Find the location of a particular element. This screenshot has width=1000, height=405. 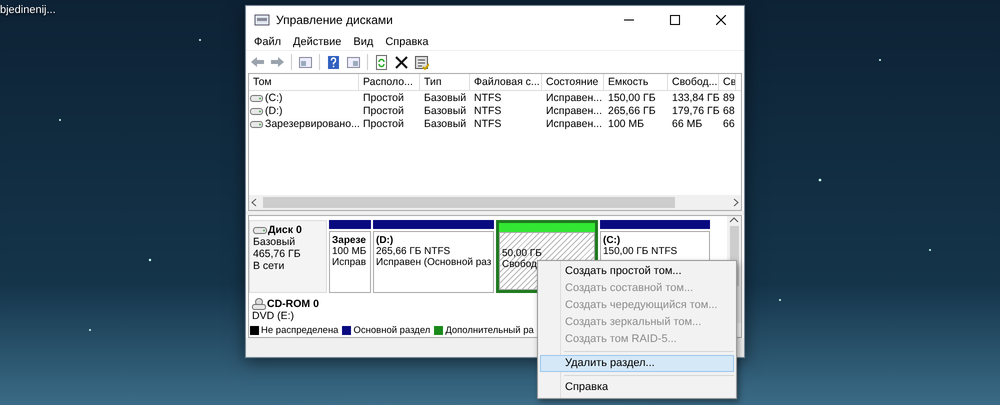

back-arrow-icon is located at coordinates (257, 62).